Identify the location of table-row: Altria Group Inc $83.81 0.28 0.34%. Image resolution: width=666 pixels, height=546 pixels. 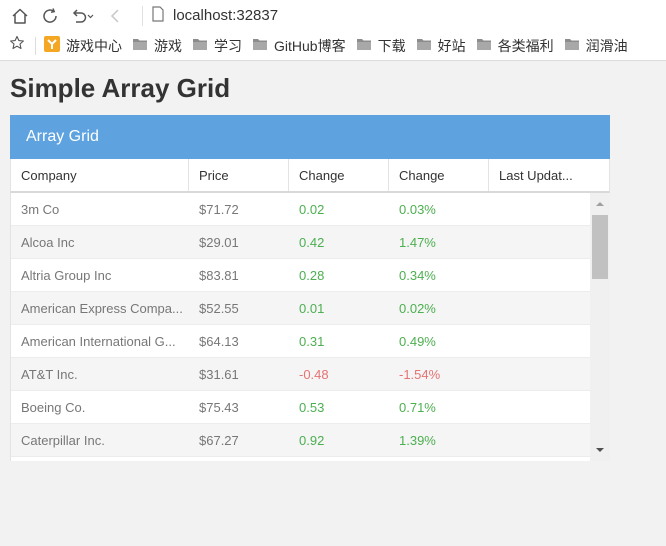
(301, 275).